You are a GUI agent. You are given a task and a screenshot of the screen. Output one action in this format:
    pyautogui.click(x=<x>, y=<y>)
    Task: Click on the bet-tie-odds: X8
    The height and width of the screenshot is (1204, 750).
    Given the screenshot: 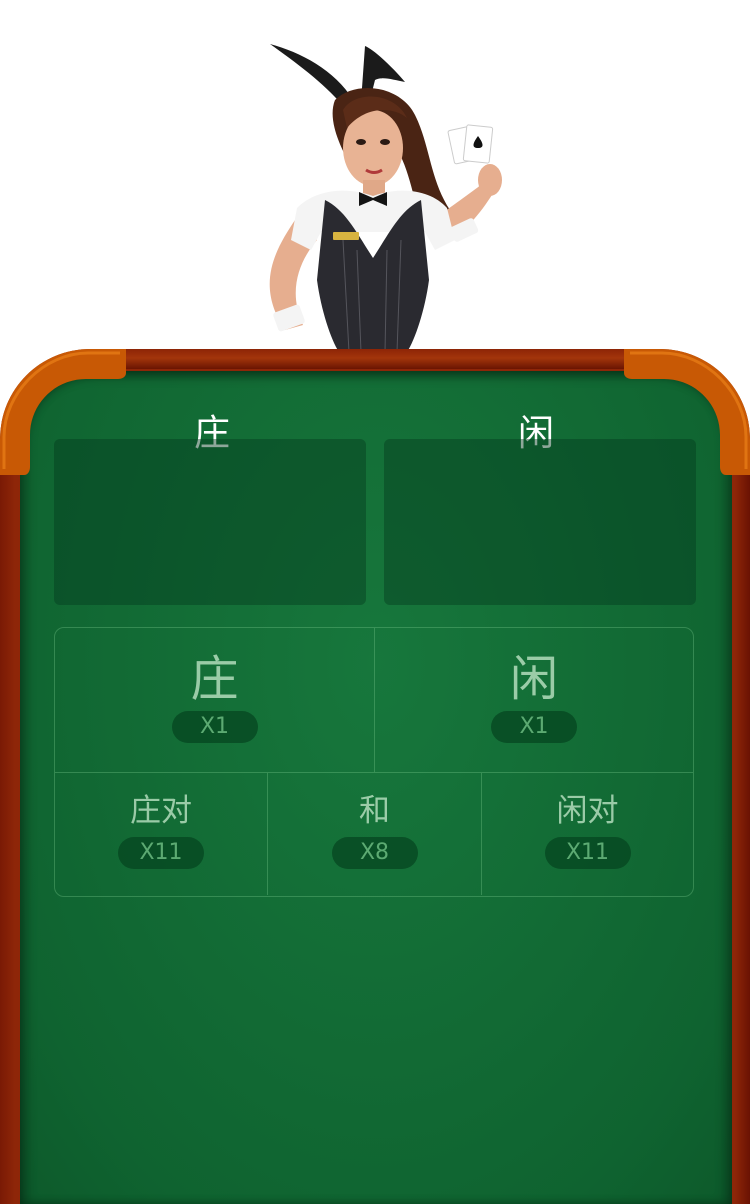 What is the action you would take?
    pyautogui.click(x=374, y=853)
    